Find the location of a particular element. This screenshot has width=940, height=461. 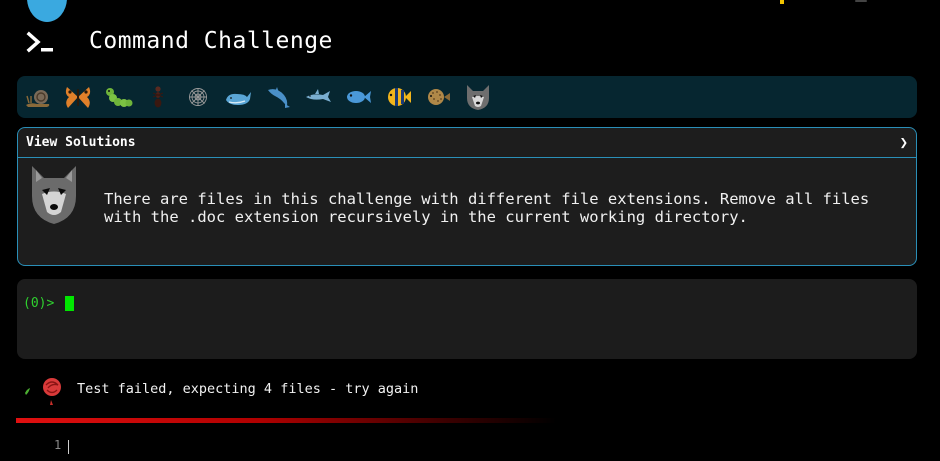

level-dolphin-jump is located at coordinates (278, 97).